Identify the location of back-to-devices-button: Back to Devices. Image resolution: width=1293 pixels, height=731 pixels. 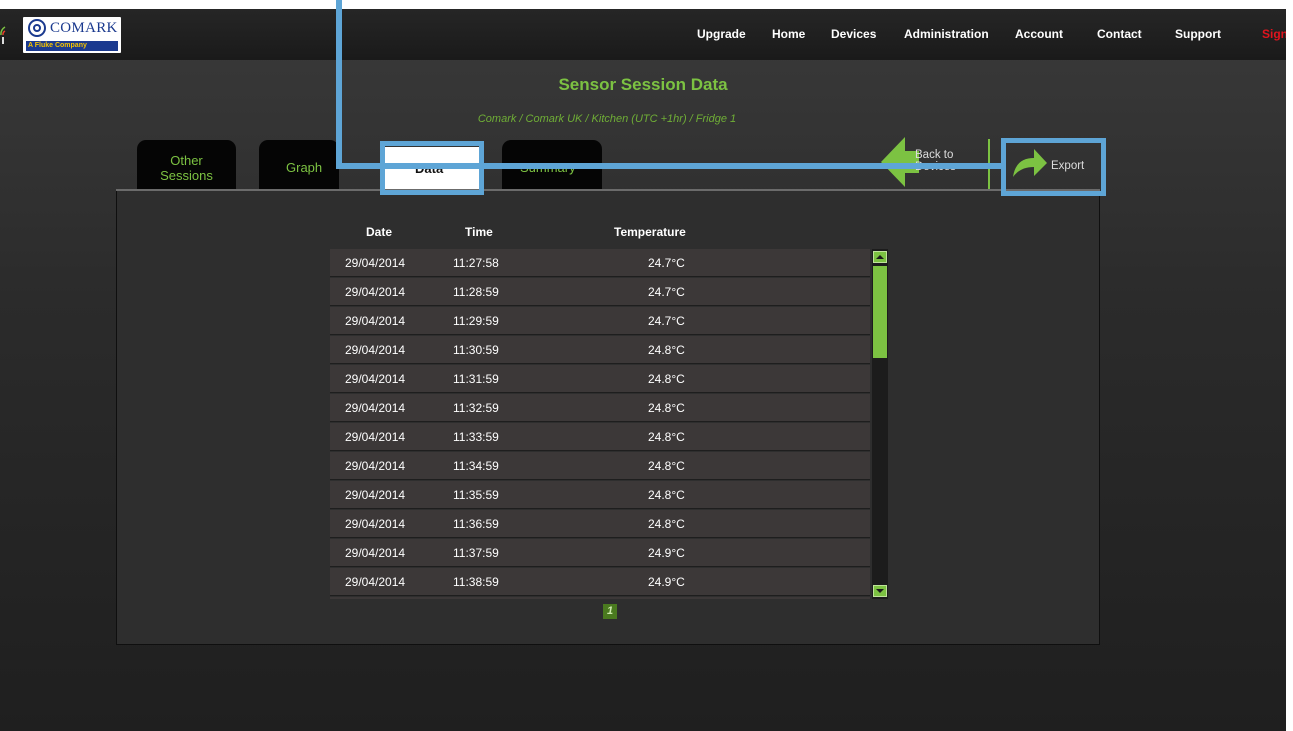
(921, 162).